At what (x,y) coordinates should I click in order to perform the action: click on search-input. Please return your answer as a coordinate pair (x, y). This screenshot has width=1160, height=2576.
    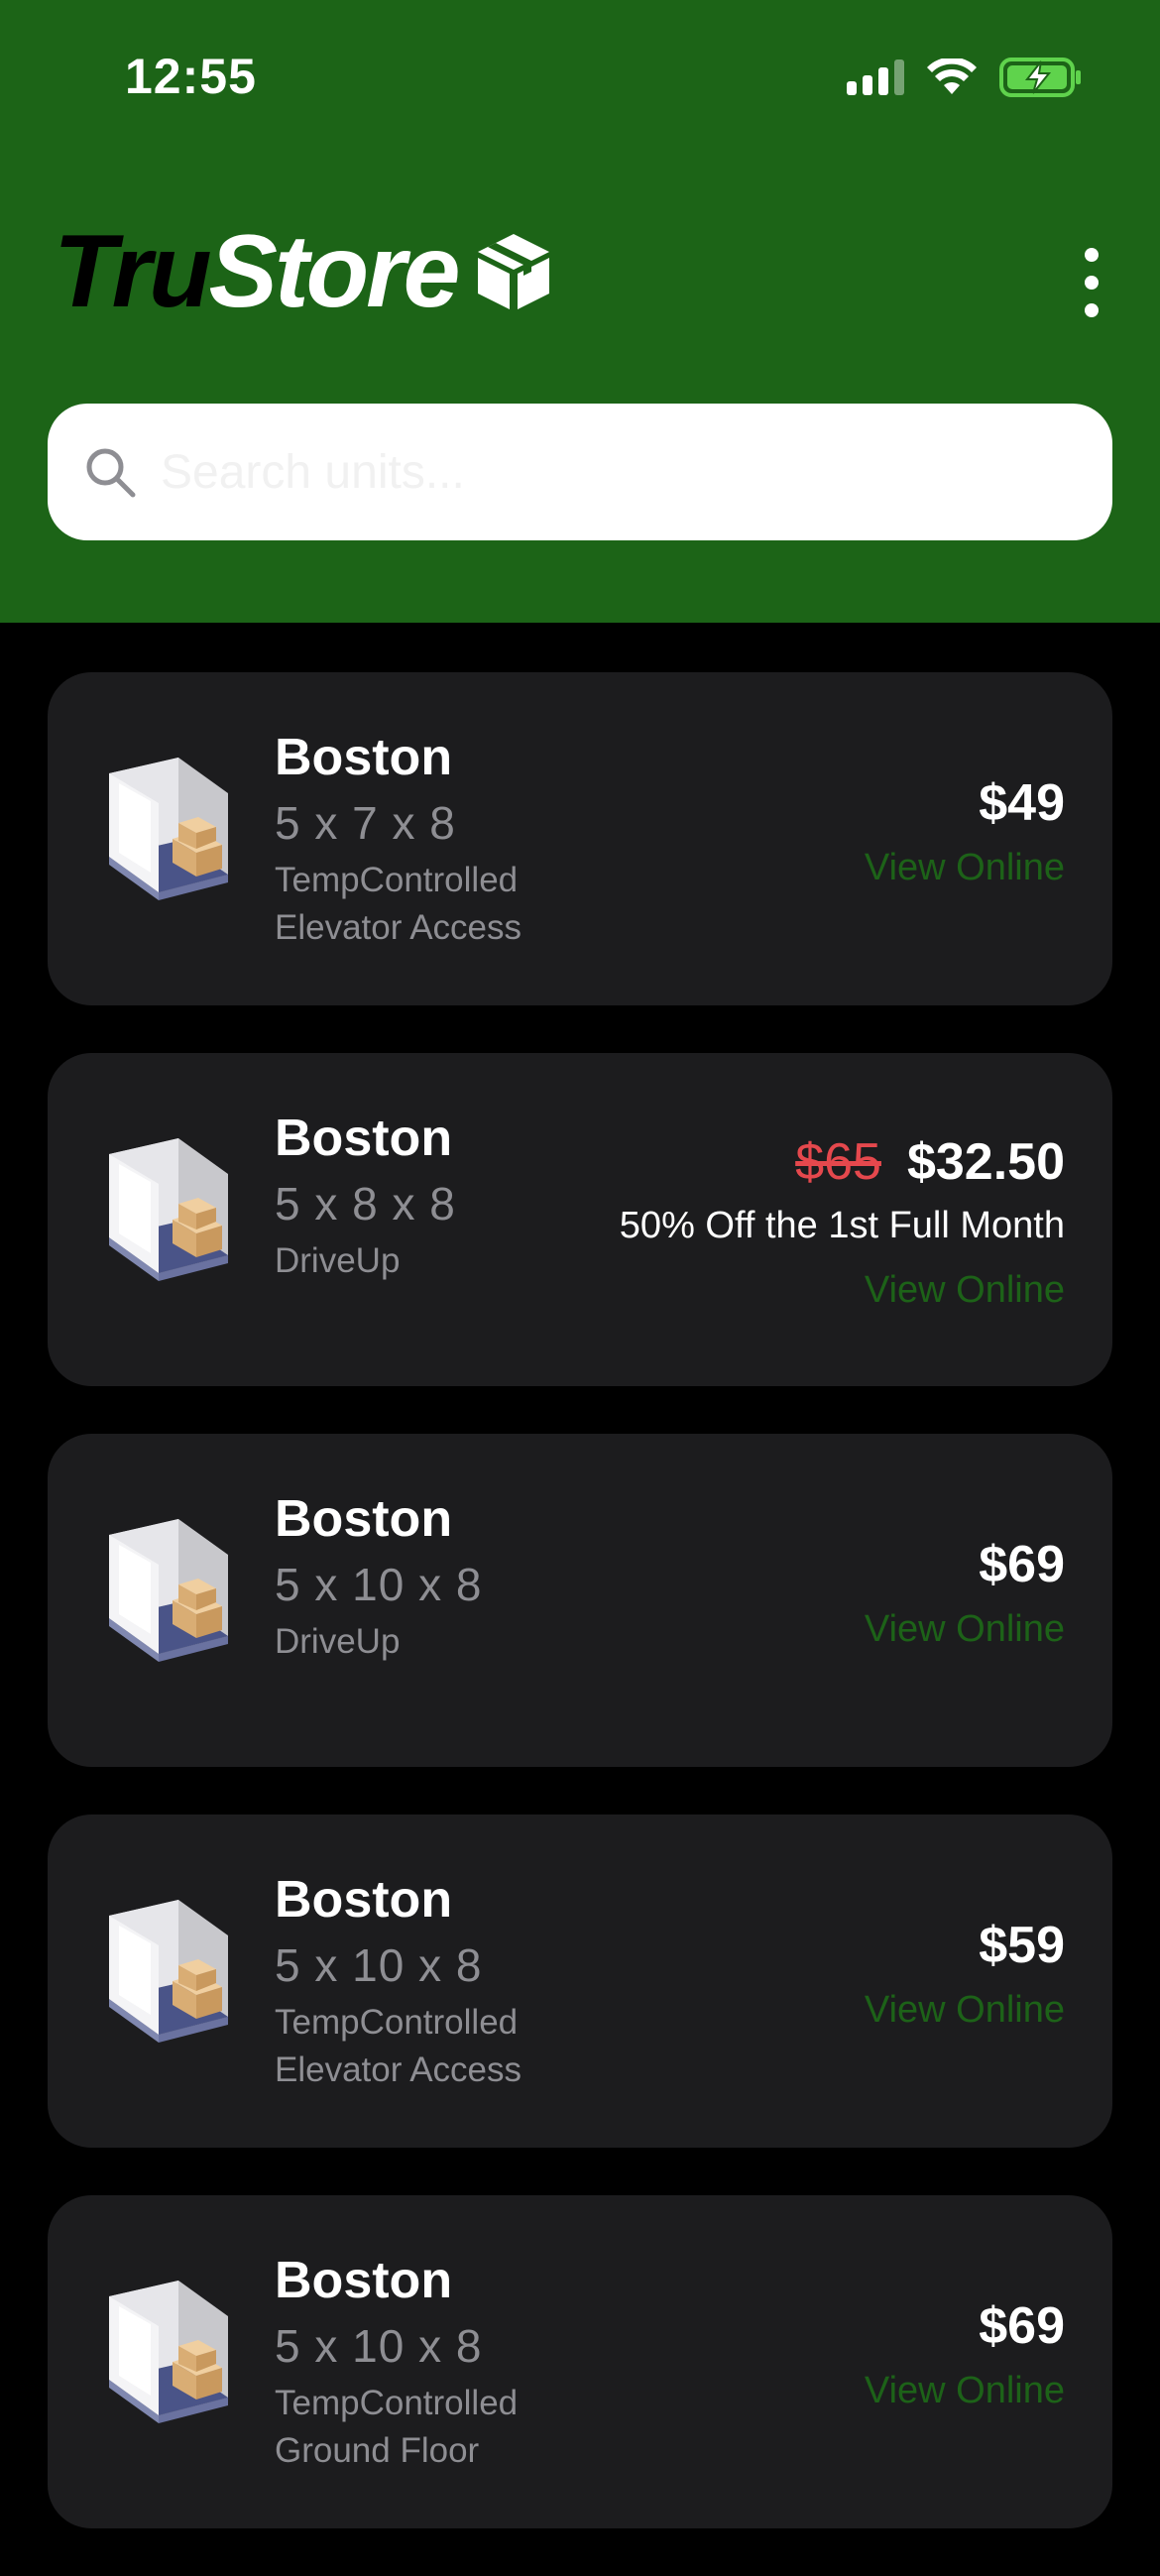
    Looking at the image, I should click on (607, 472).